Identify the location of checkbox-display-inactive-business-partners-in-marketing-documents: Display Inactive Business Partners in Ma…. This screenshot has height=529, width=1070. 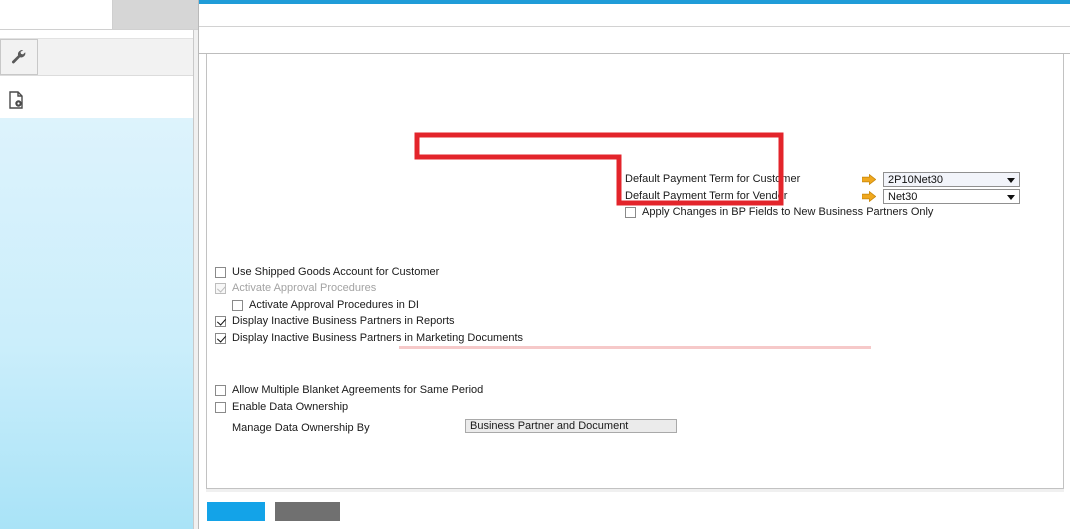
(369, 338).